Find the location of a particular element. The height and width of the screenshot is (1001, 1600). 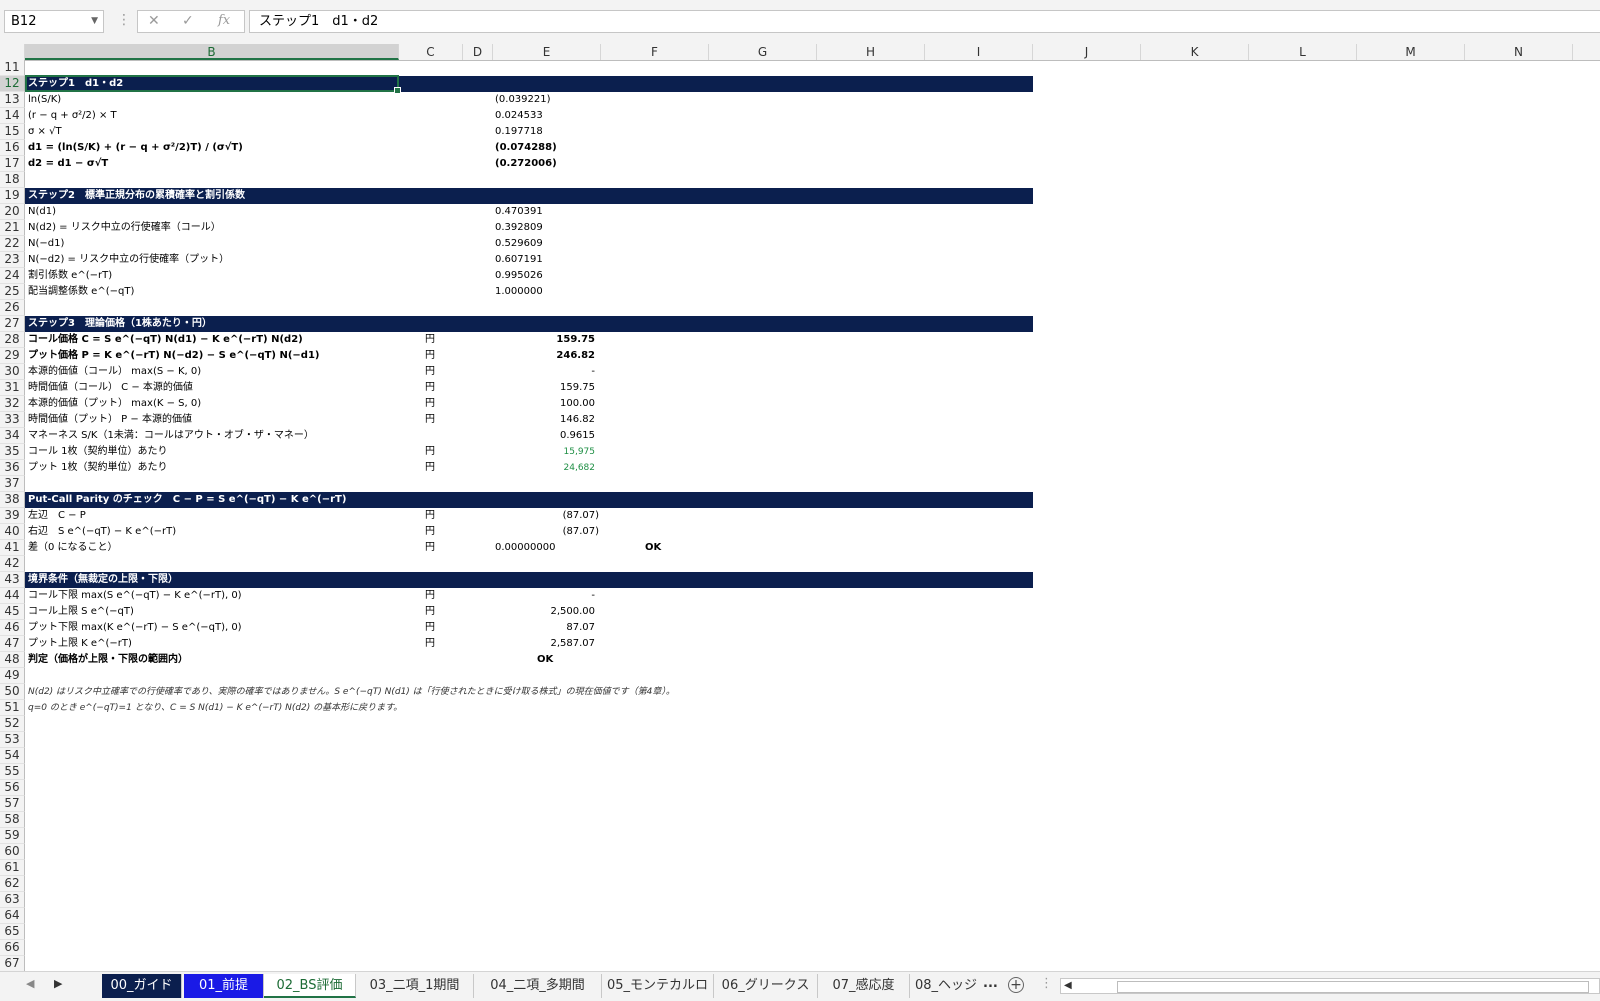

cell-label: 時間価値（コール） C − 本源的価値 is located at coordinates (110, 388).